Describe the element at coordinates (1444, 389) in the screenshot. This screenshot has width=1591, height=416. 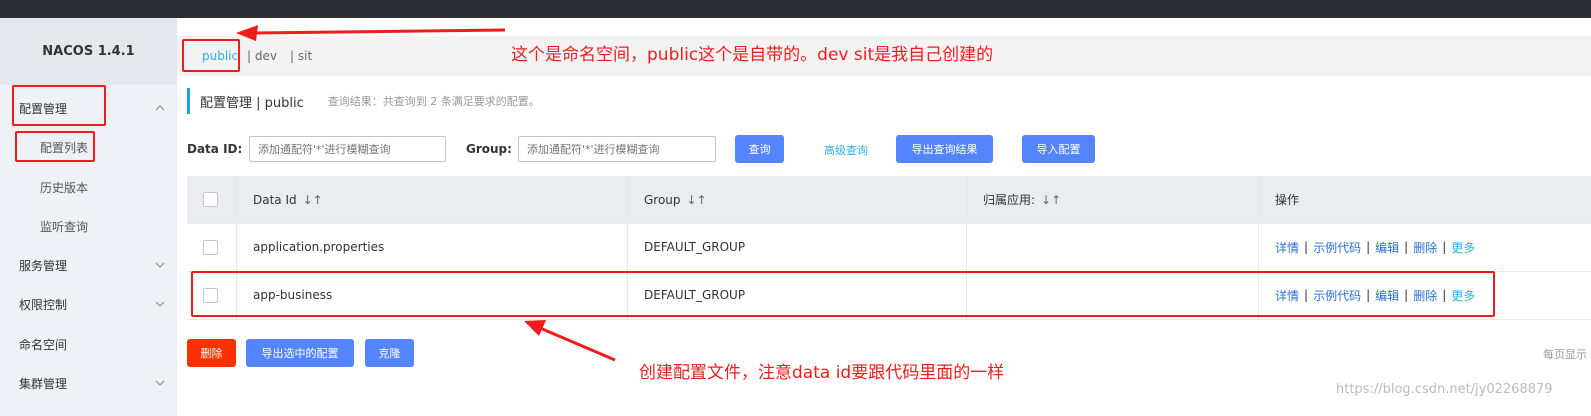
I see `watermark: https://blog.csdn.net/jy02268879` at that location.